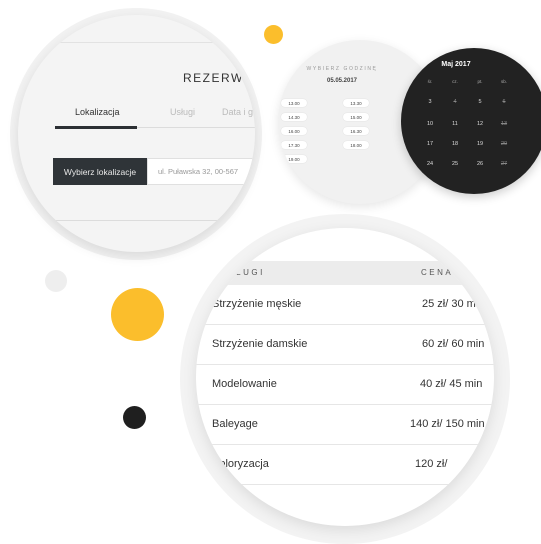 This screenshot has height=544, width=541. I want to click on service-price: 120 zł/, so click(431, 464).